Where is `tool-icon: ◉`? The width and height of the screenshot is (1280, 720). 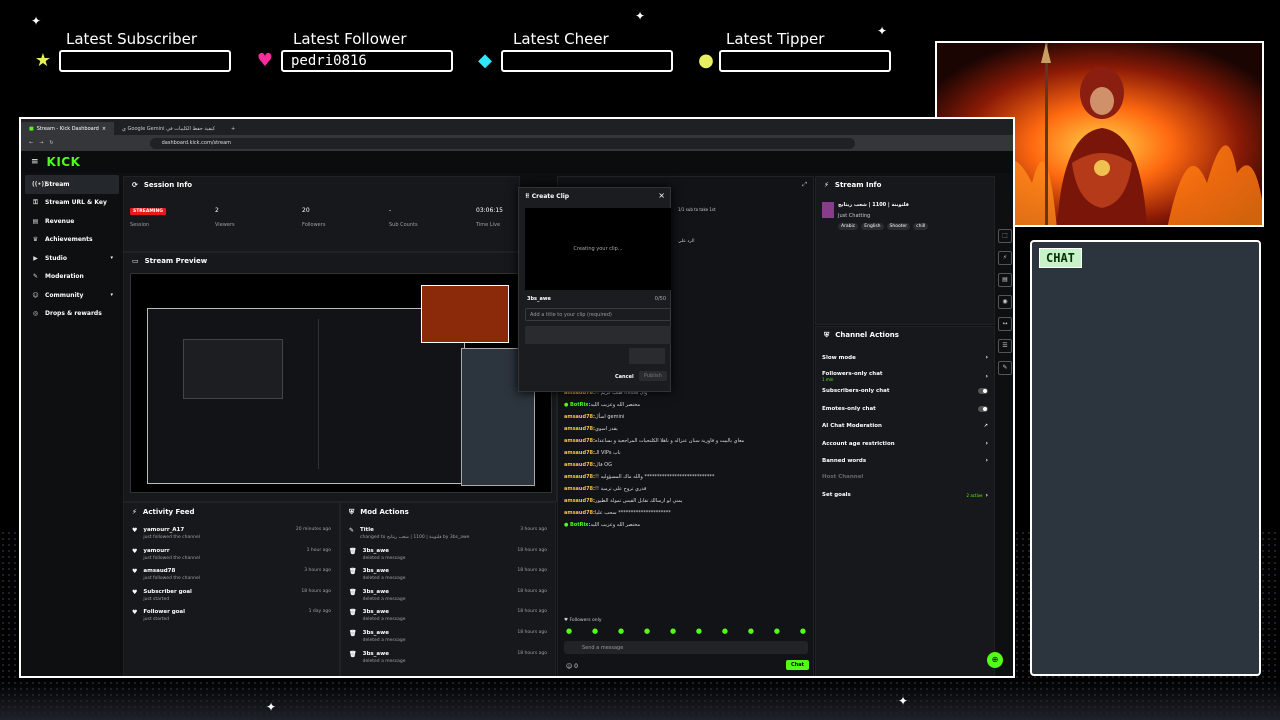 tool-icon: ◉ is located at coordinates (1005, 302).